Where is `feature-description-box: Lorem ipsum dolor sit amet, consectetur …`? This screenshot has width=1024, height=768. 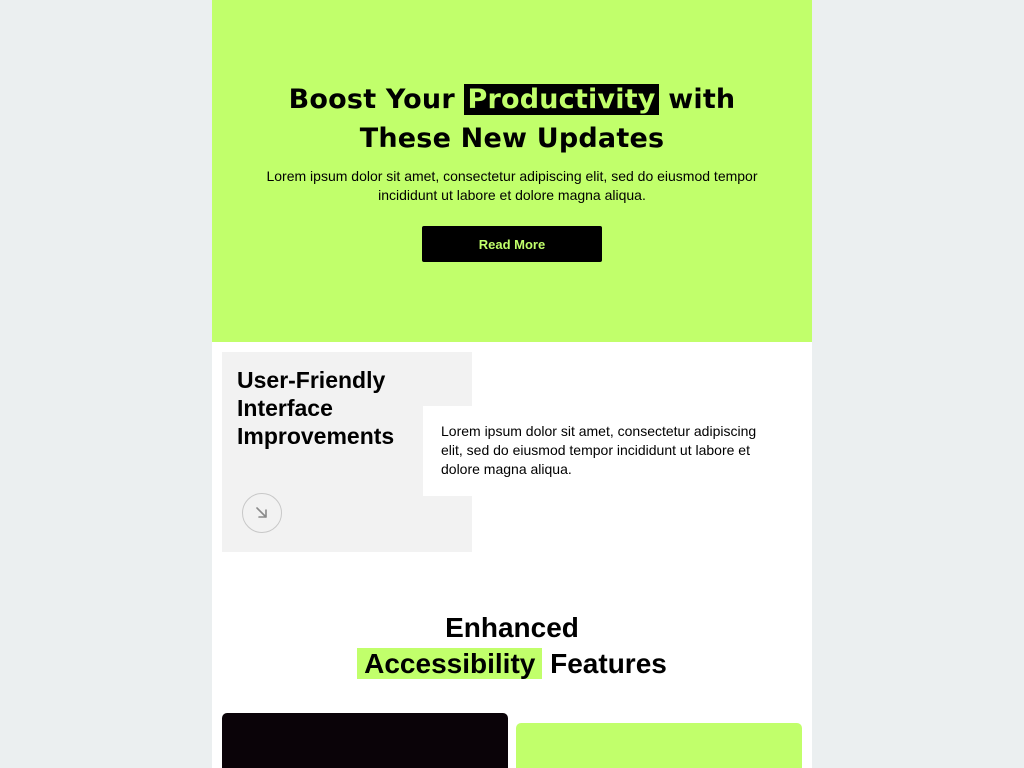
feature-description-box: Lorem ipsum dolor sit amet, consectetur … is located at coordinates (603, 451).